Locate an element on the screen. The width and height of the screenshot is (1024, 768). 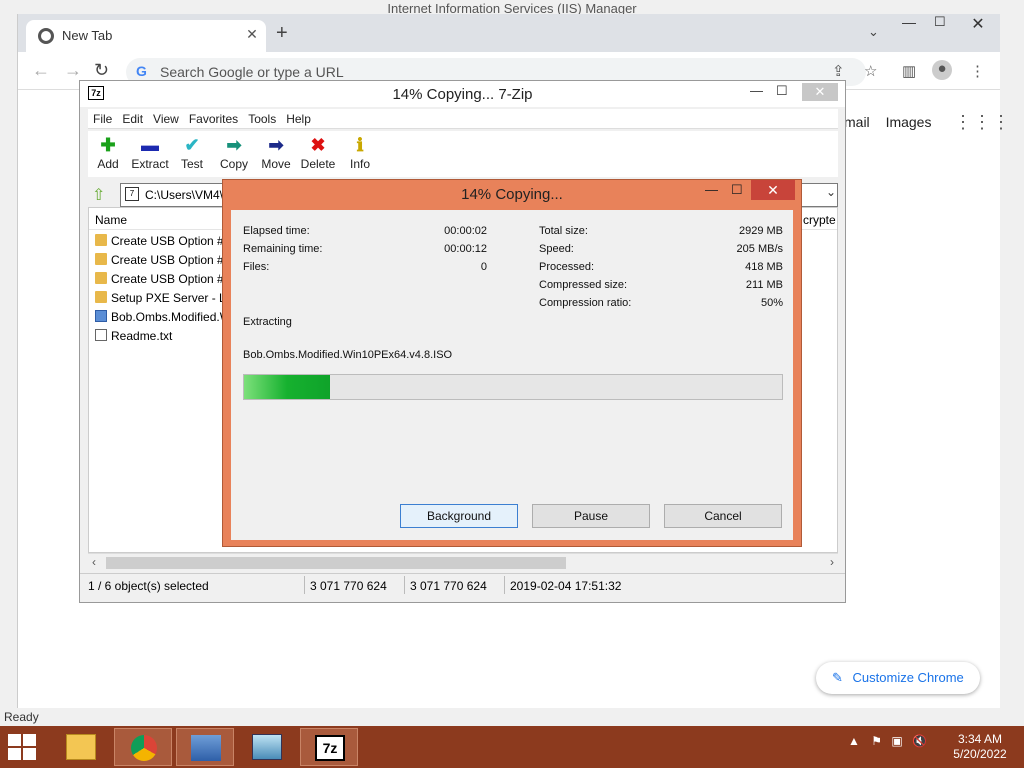
taskbar-network-tool is located at coordinates (267, 747).